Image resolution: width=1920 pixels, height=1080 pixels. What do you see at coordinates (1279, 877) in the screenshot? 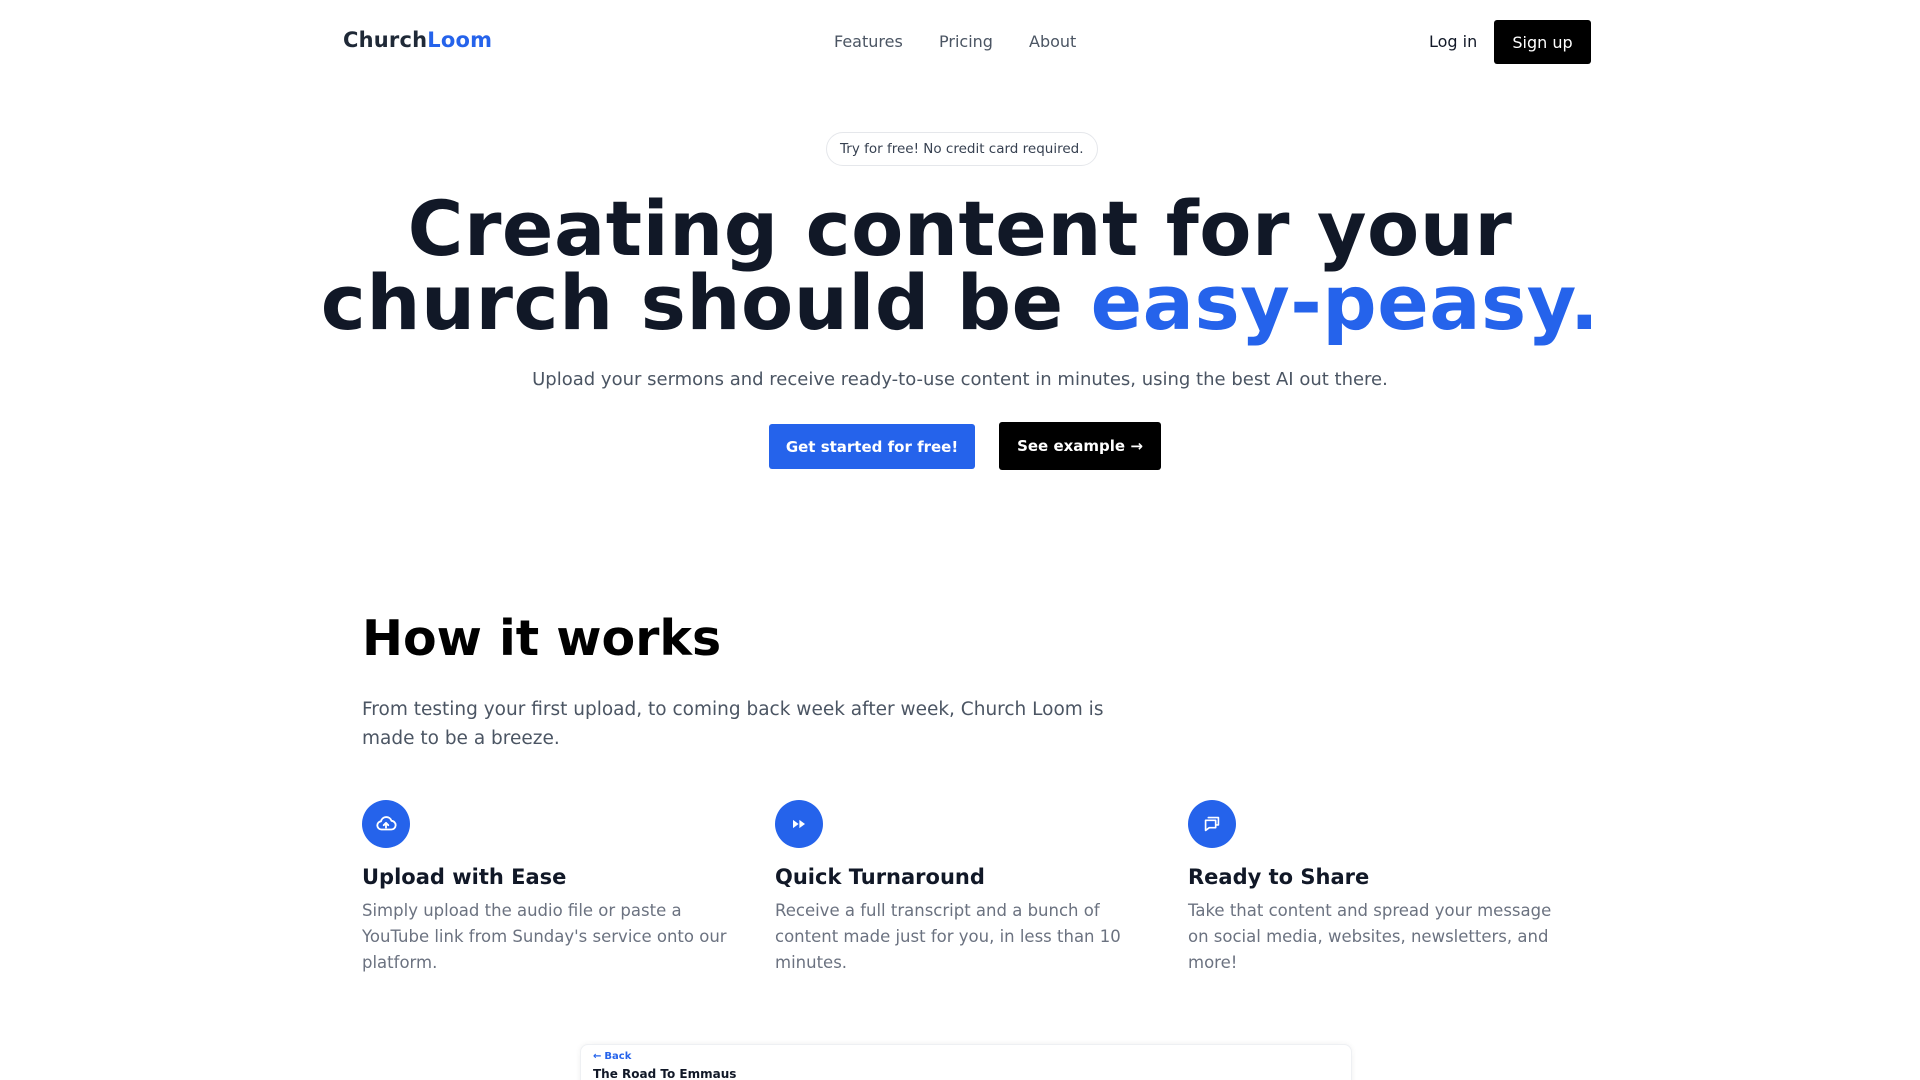
I see `feature-title: Ready to Share` at bounding box center [1279, 877].